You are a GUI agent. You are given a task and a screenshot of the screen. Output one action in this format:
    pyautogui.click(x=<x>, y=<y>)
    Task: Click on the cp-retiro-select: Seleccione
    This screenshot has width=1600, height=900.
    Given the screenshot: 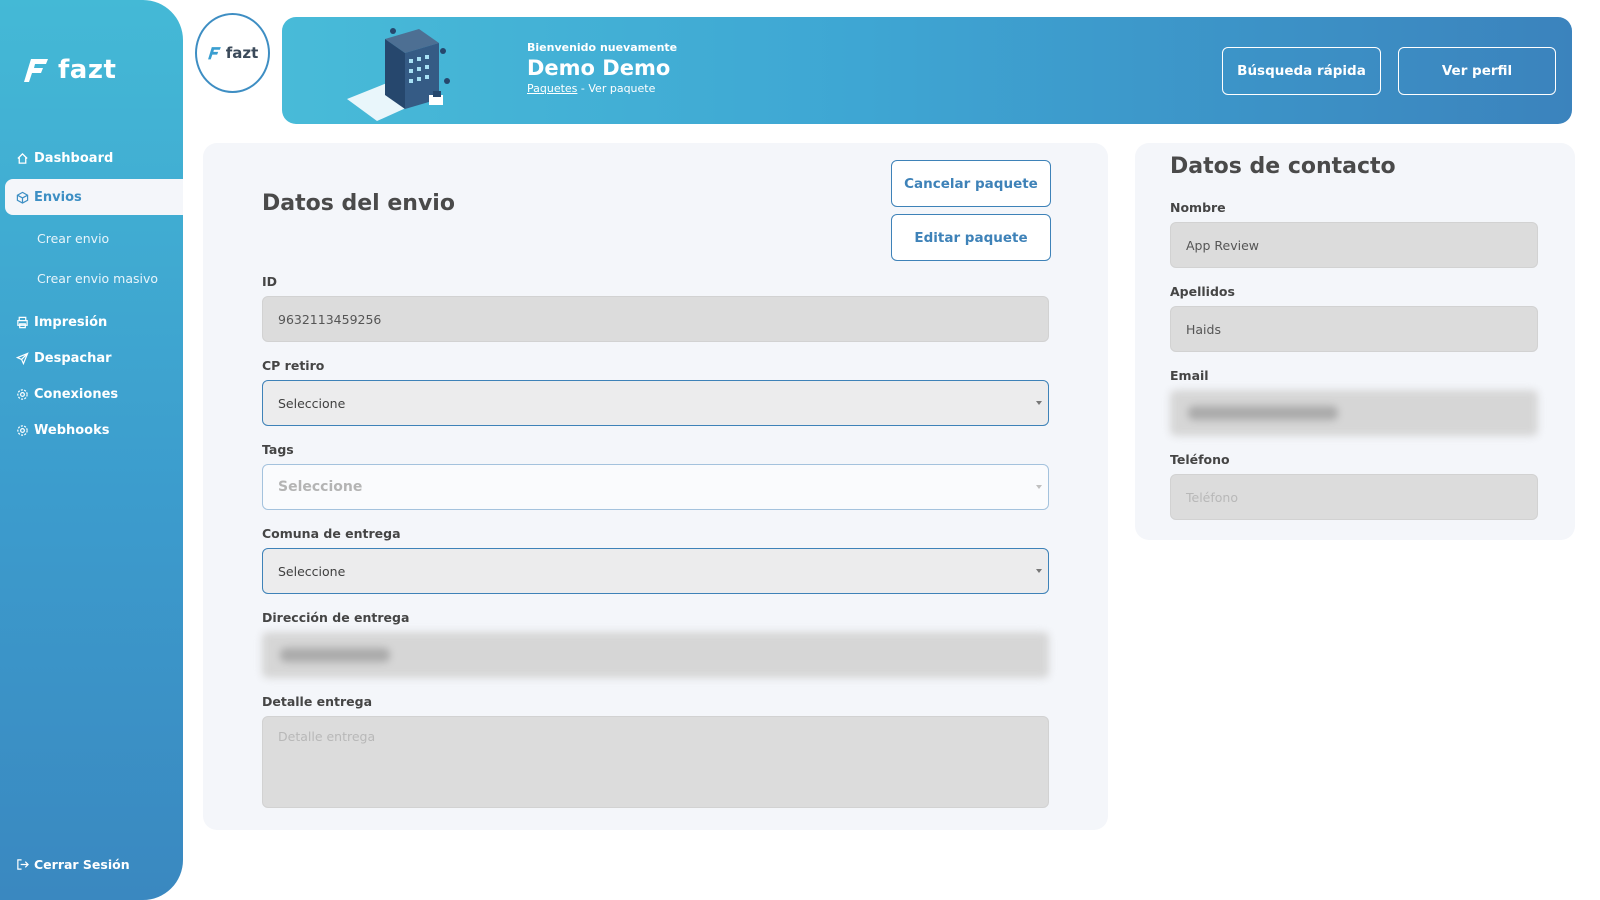 What is the action you would take?
    pyautogui.click(x=655, y=403)
    